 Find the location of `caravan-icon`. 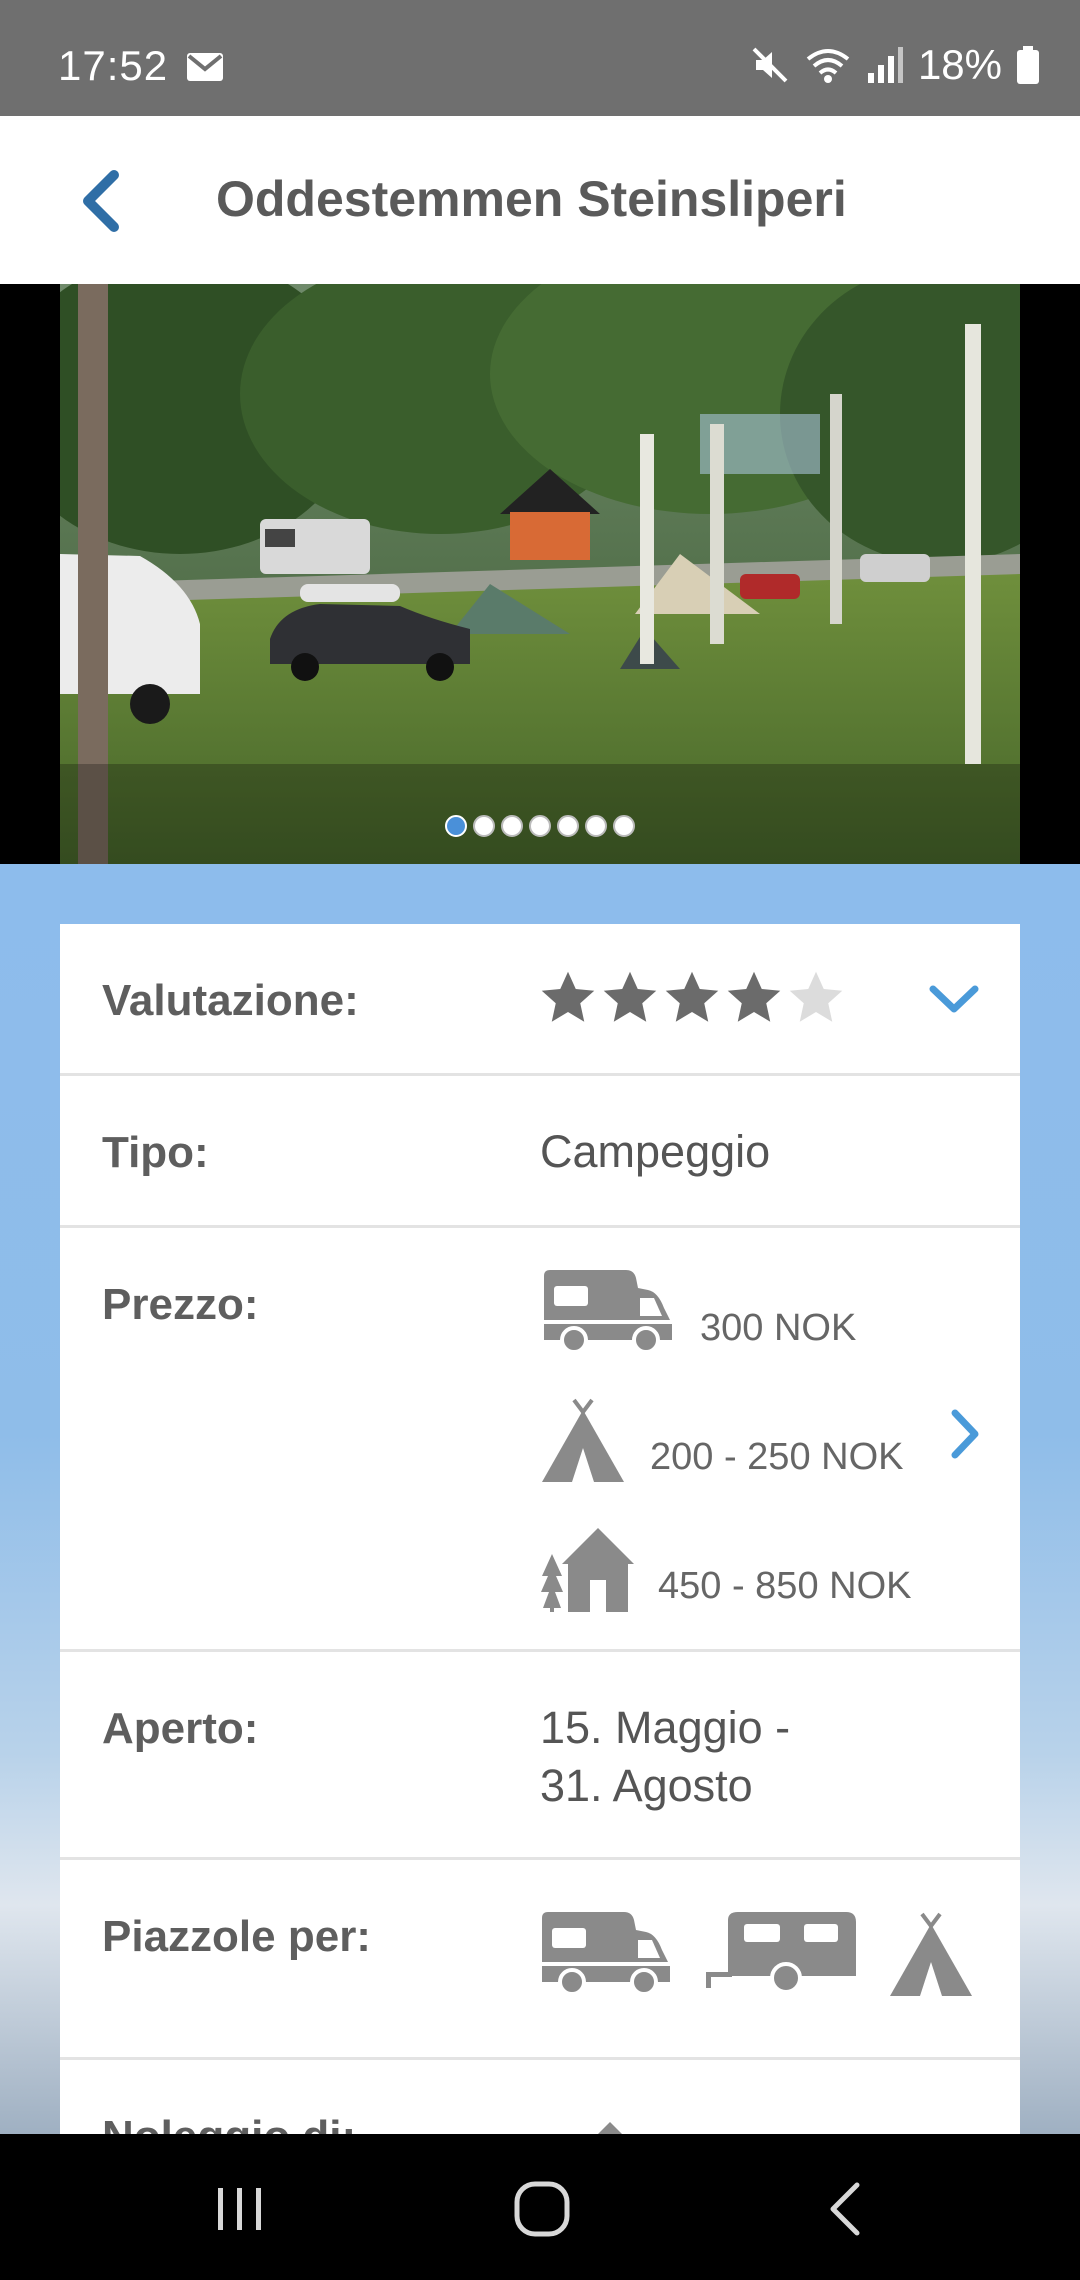

caravan-icon is located at coordinates (781, 1953).